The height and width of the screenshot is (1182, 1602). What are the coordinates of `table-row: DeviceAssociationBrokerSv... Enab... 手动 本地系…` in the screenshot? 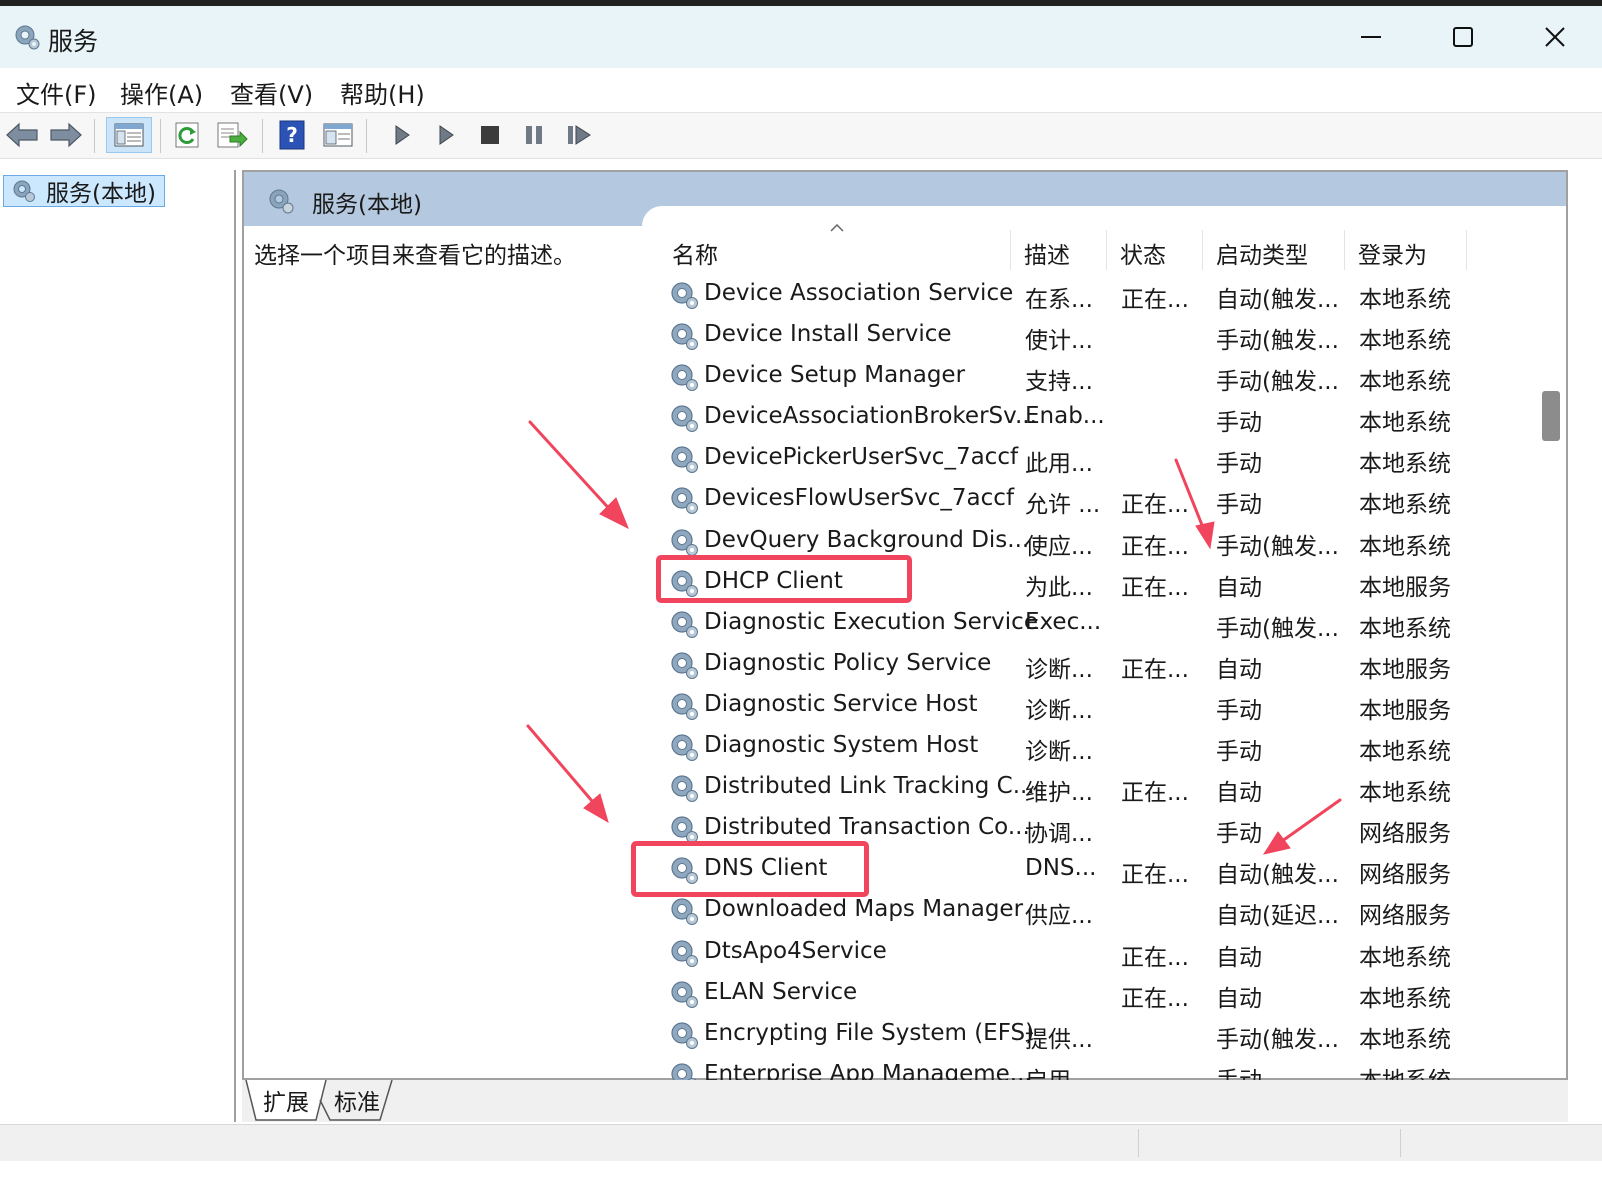 It's located at (1084, 417).